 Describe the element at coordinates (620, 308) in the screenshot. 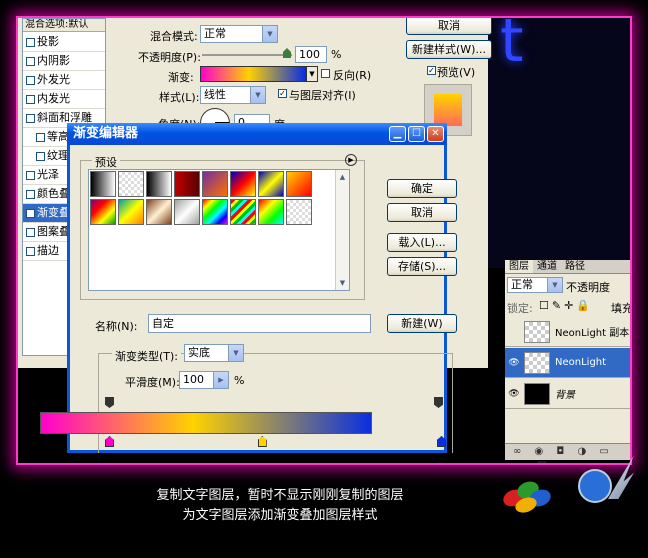

I see `fill-label: 填充` at that location.